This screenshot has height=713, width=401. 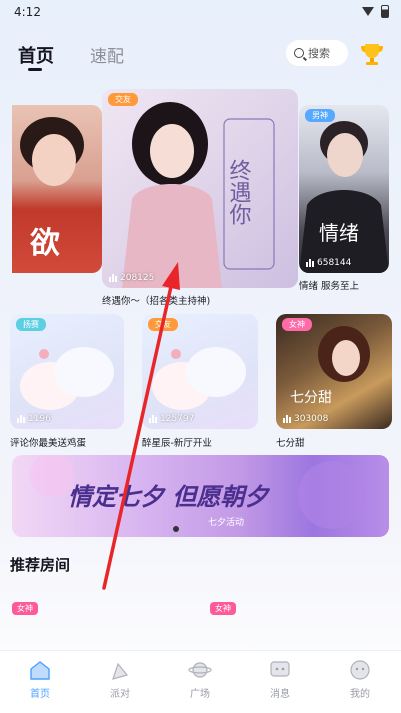 I want to click on party-icon, so click(x=120, y=671).